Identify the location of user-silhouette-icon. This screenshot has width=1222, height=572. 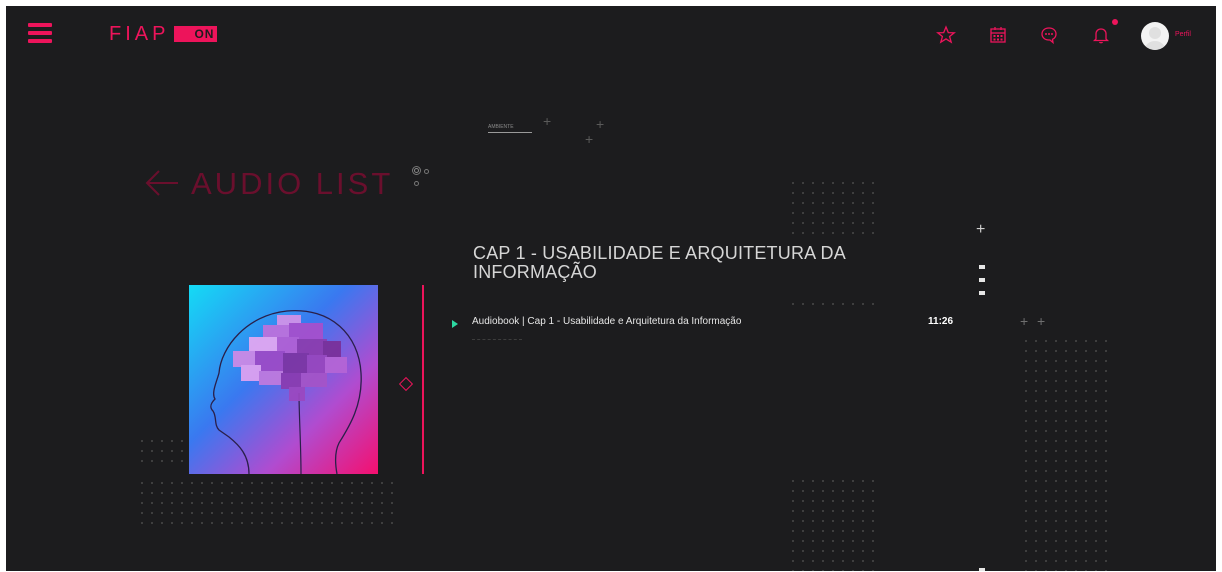
(1155, 38).